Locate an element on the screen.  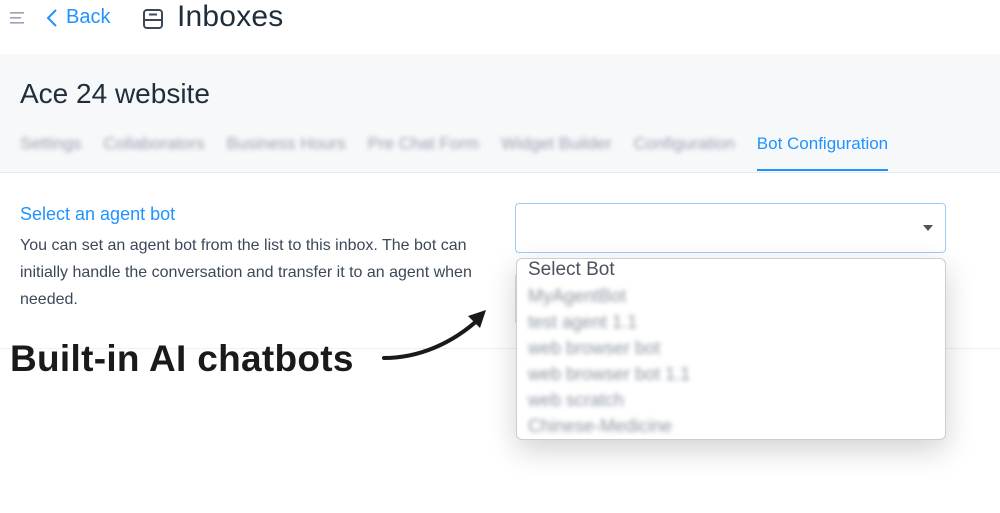
annotation-label: Built-in AI chatbots is located at coordinates (182, 358).